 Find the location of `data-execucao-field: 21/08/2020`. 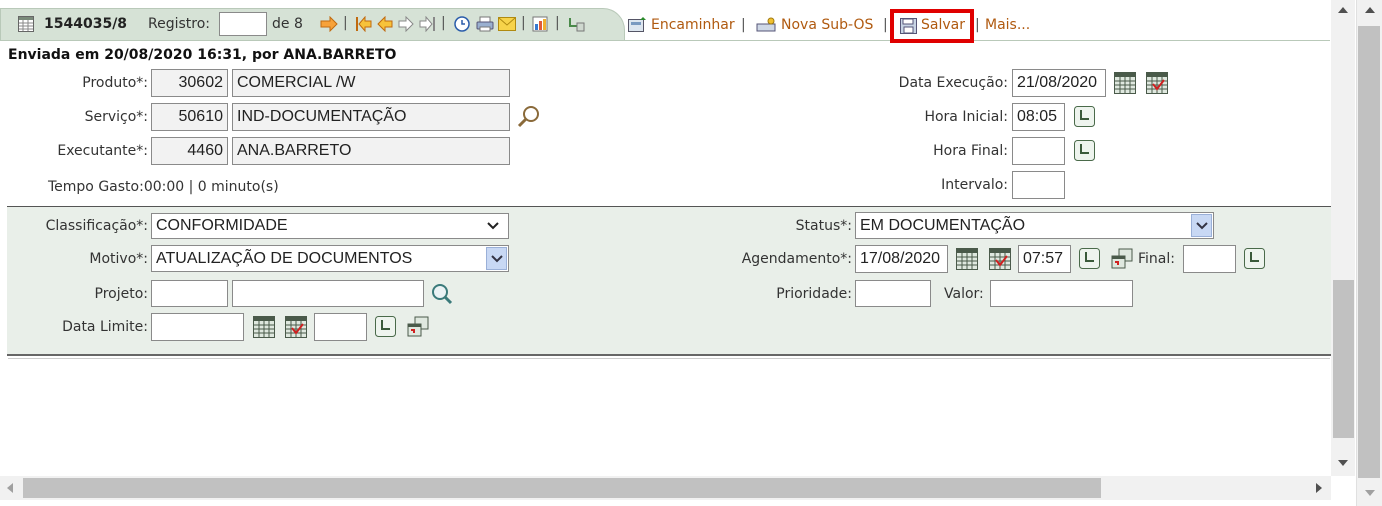

data-execucao-field: 21/08/2020 is located at coordinates (1059, 83).